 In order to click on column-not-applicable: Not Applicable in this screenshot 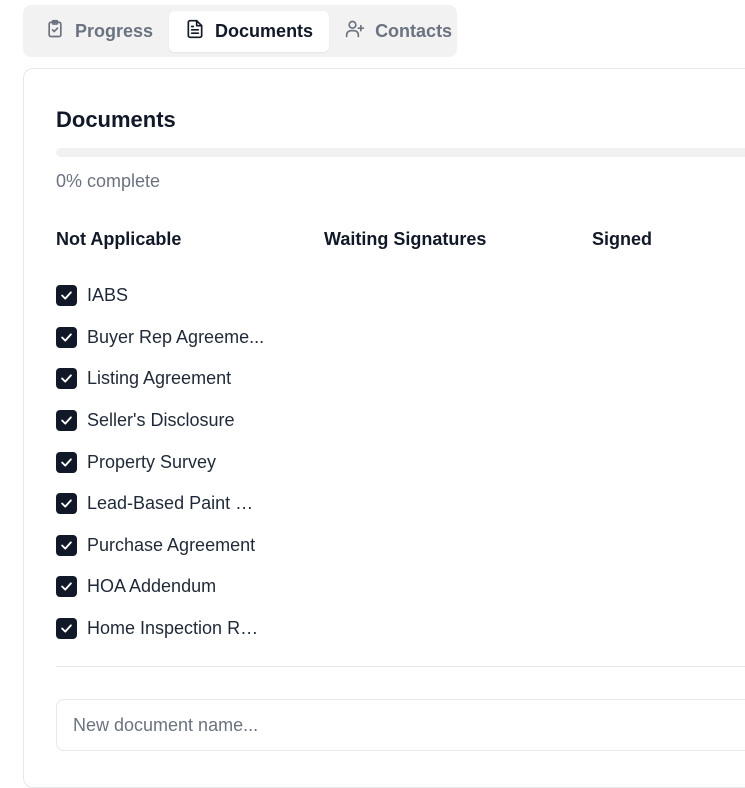, I will do `click(119, 239)`.